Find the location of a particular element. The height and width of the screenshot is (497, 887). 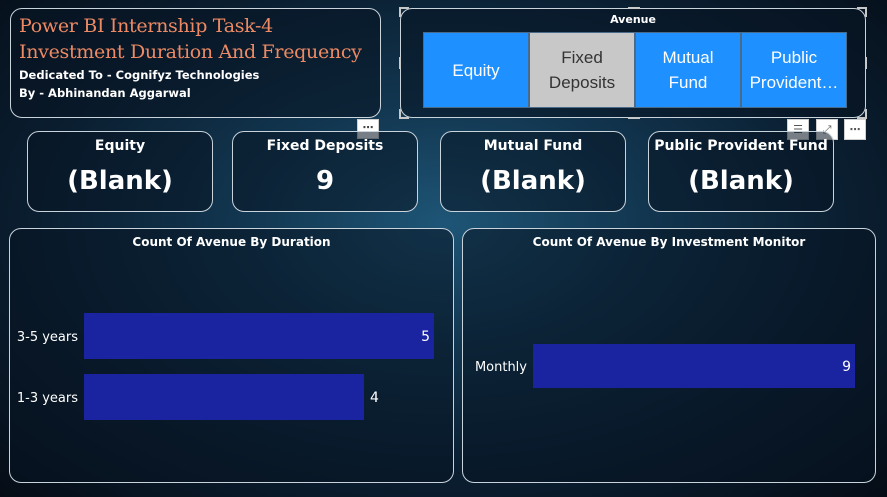

card-label: Equity is located at coordinates (120, 146).